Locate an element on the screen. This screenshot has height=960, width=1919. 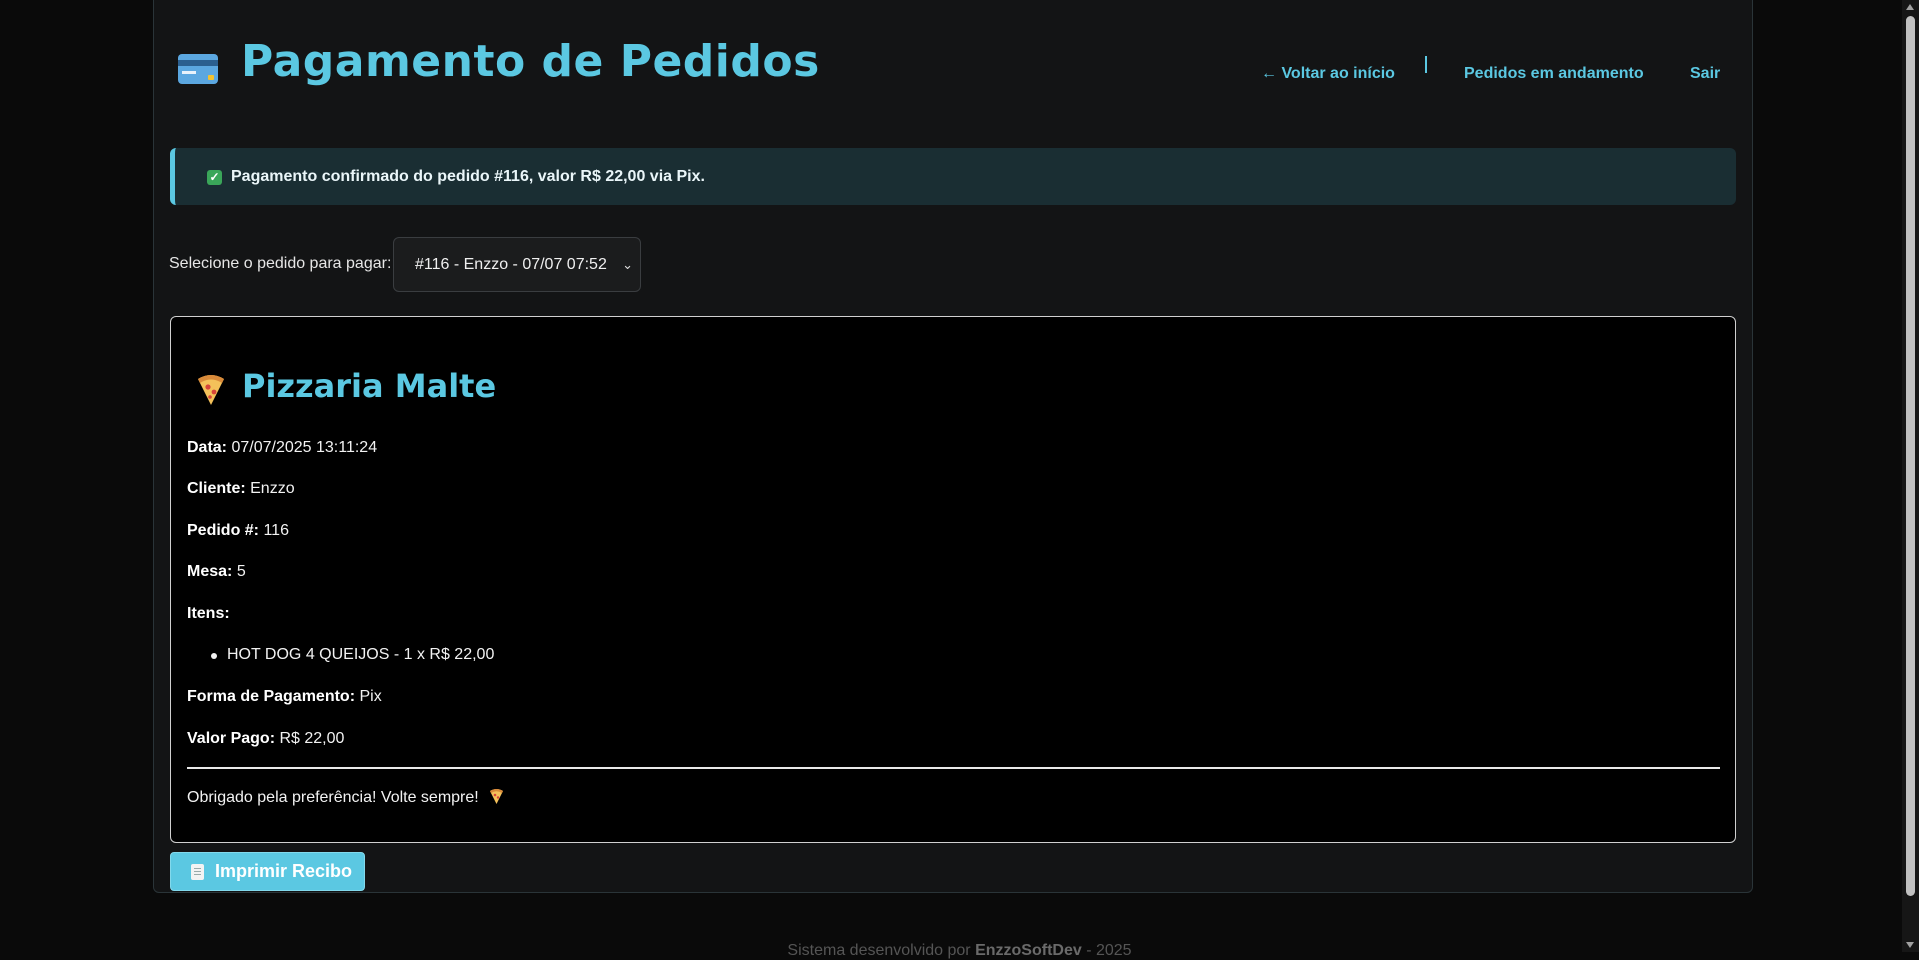
receipt-title: Pizzaria Malte is located at coordinates (369, 386).